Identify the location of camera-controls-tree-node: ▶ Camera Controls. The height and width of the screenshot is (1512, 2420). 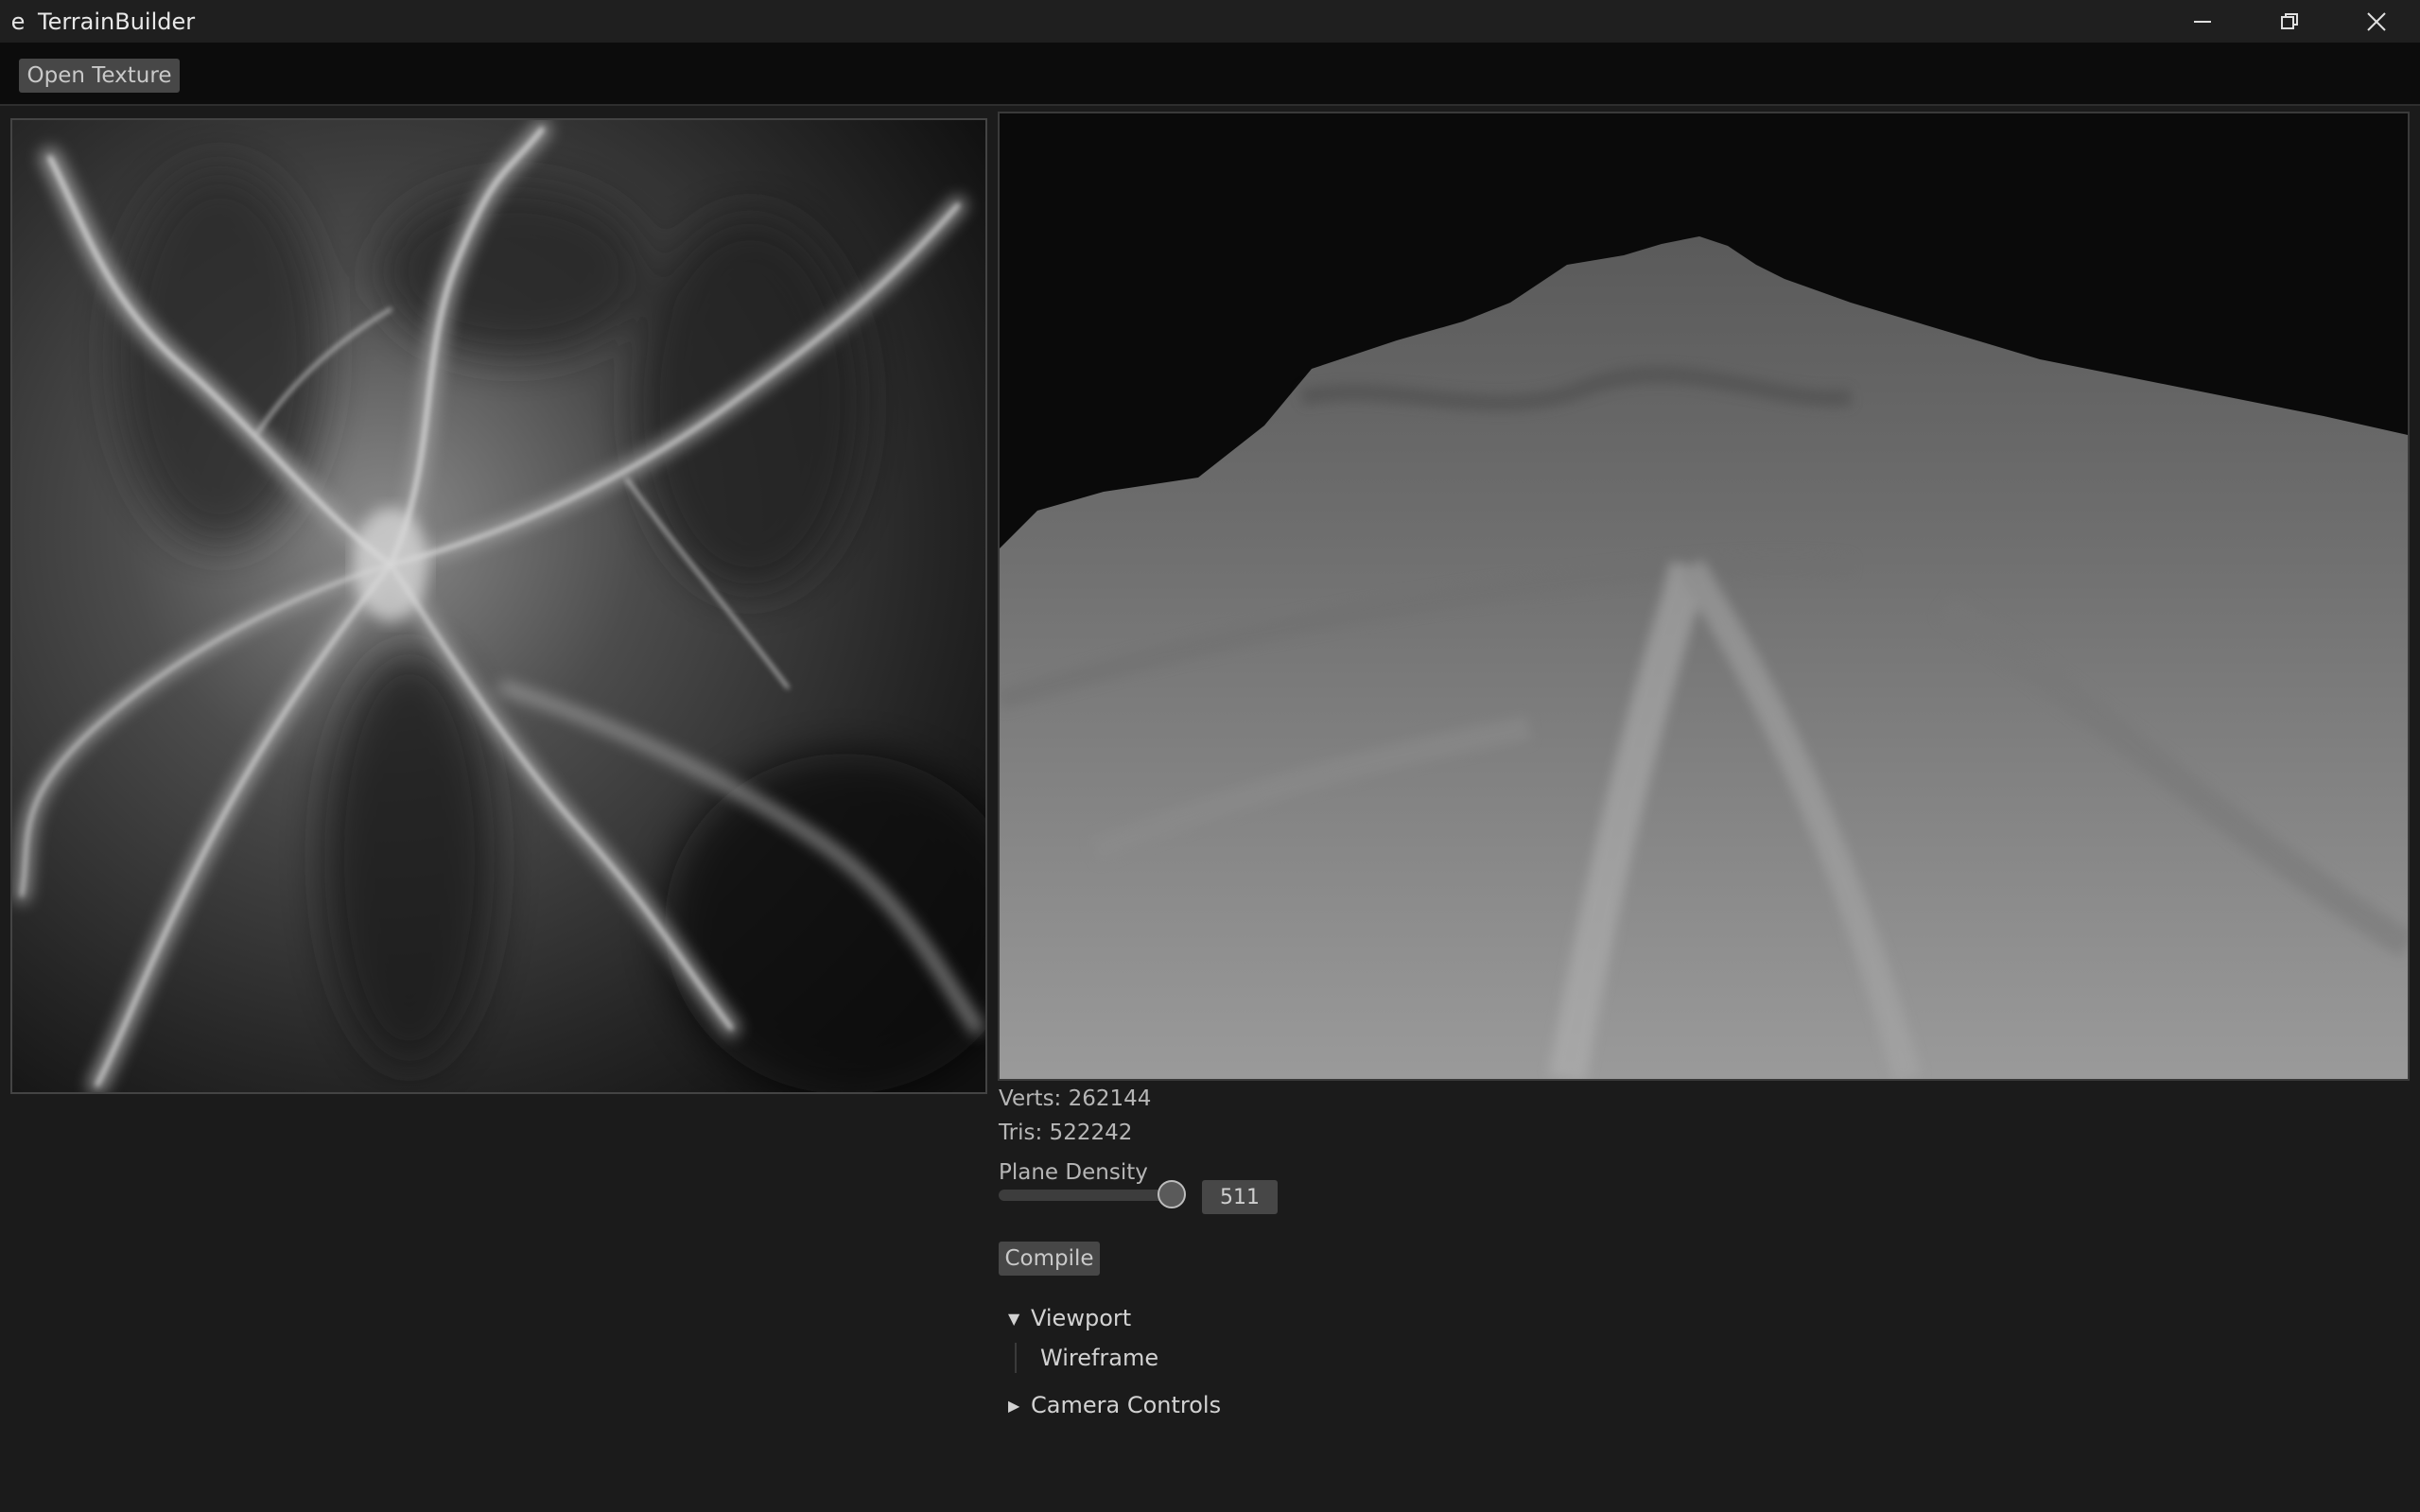
(1115, 1405).